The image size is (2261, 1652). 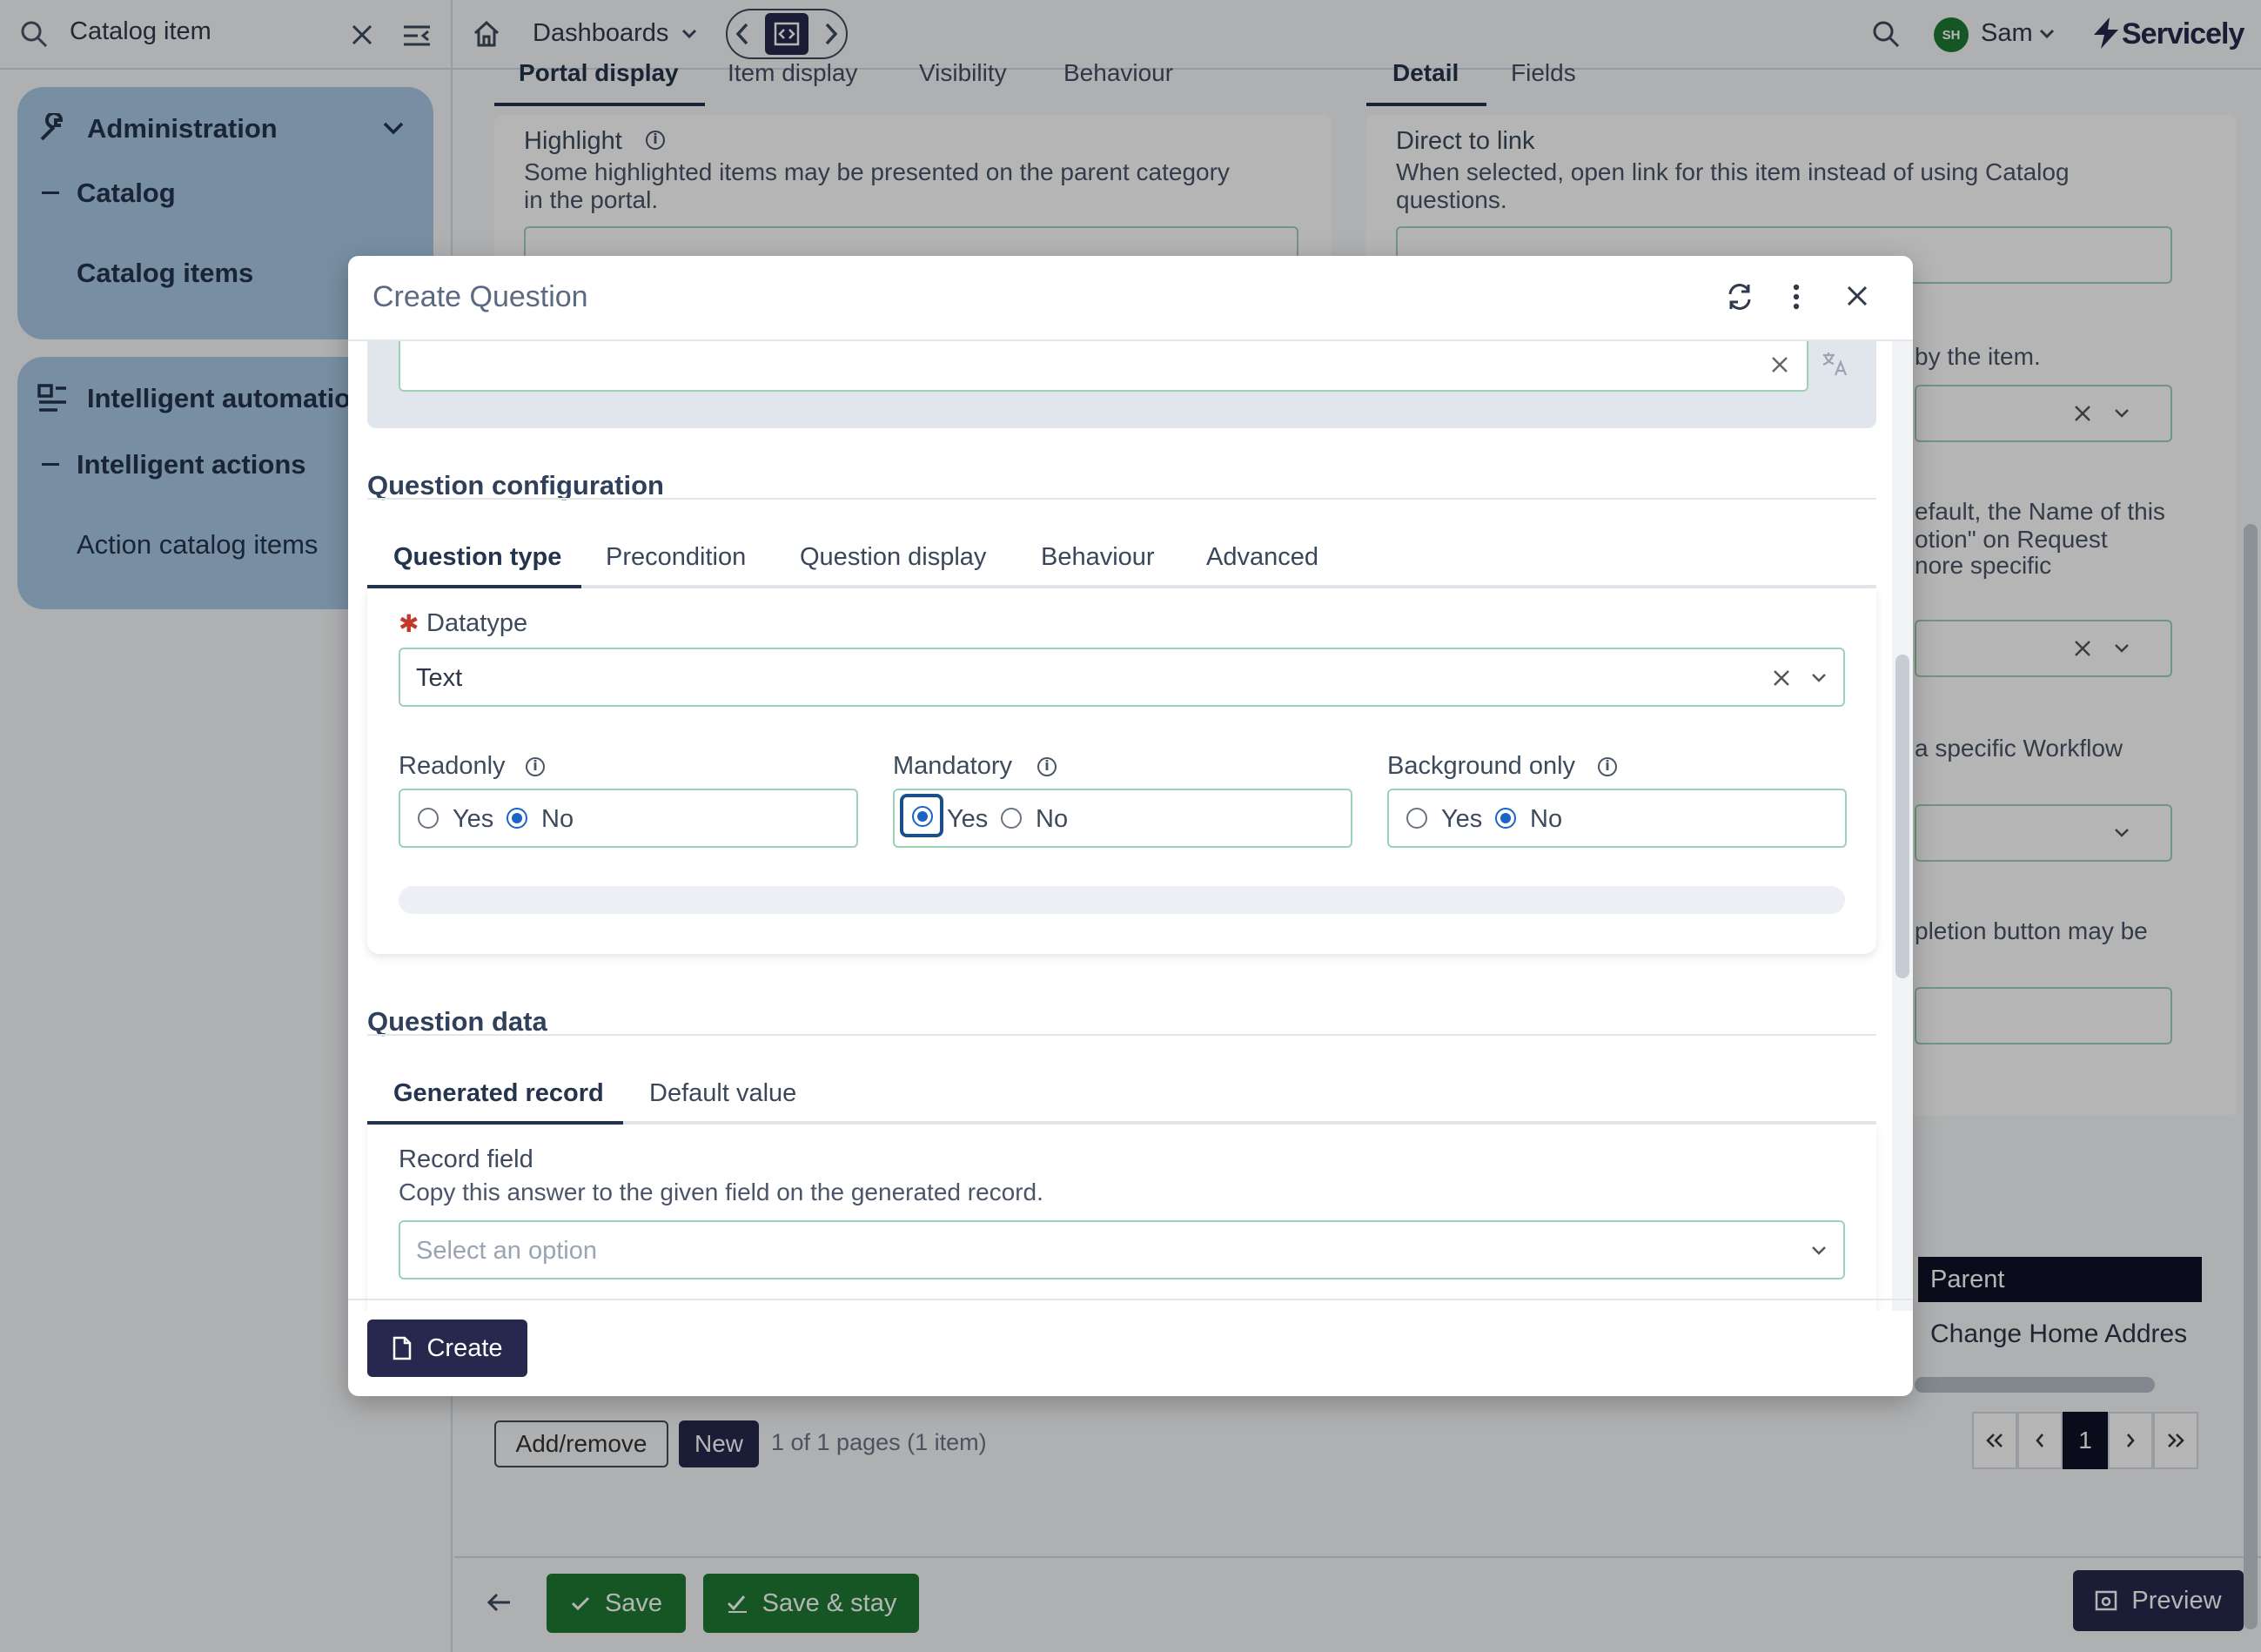 What do you see at coordinates (498, 1094) in the screenshot?
I see `tab-generated-record: Generated record` at bounding box center [498, 1094].